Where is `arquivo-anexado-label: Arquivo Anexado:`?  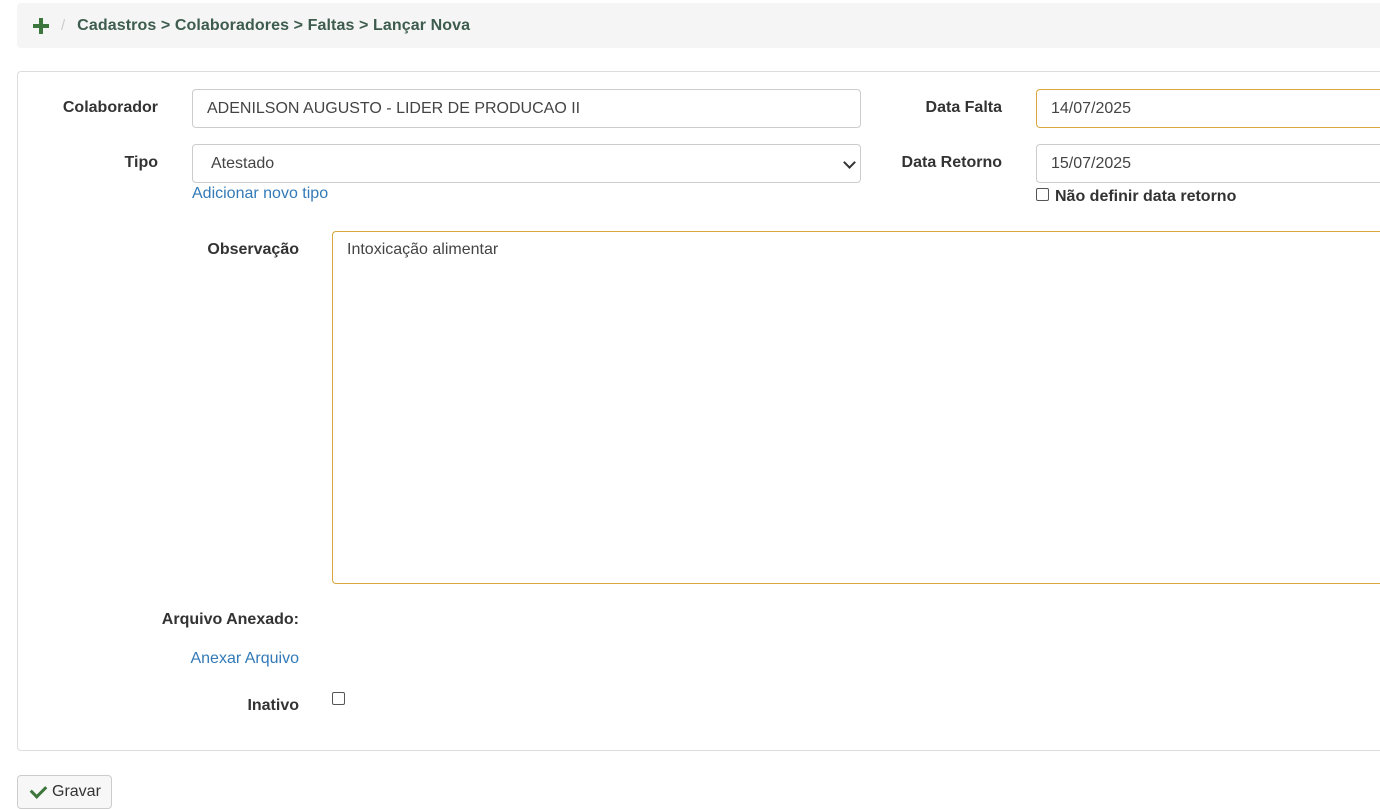
arquivo-anexado-label: Arquivo Anexado: is located at coordinates (230, 619).